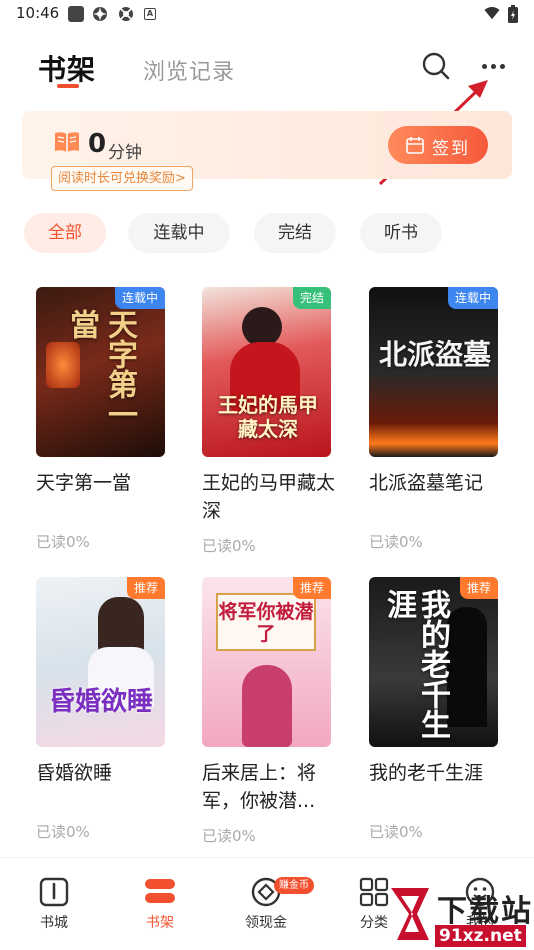 Image resolution: width=534 pixels, height=950 pixels. I want to click on reading-minutes-value: 0, so click(97, 144).